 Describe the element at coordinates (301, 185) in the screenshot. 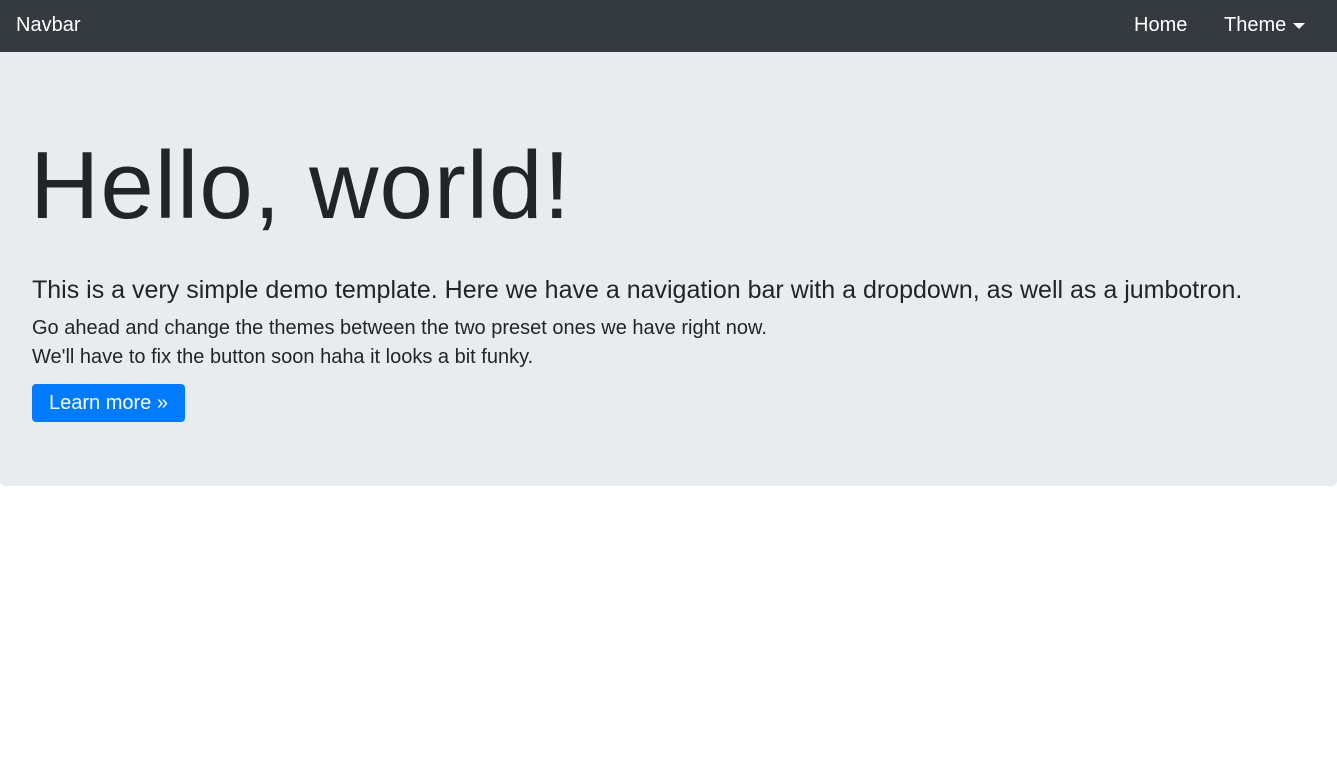

I see `jumbotron-heading: Hello, world!` at that location.